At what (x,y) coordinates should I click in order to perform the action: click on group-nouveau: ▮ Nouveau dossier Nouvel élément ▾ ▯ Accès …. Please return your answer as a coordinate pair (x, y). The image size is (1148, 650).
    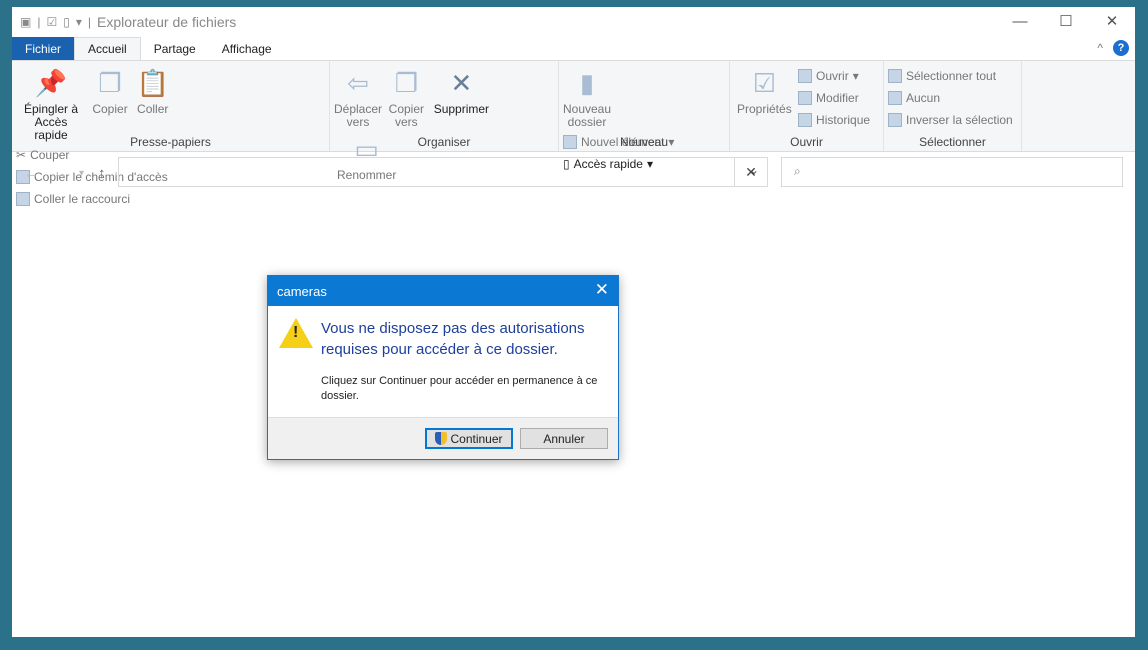
    Looking at the image, I should click on (644, 116).